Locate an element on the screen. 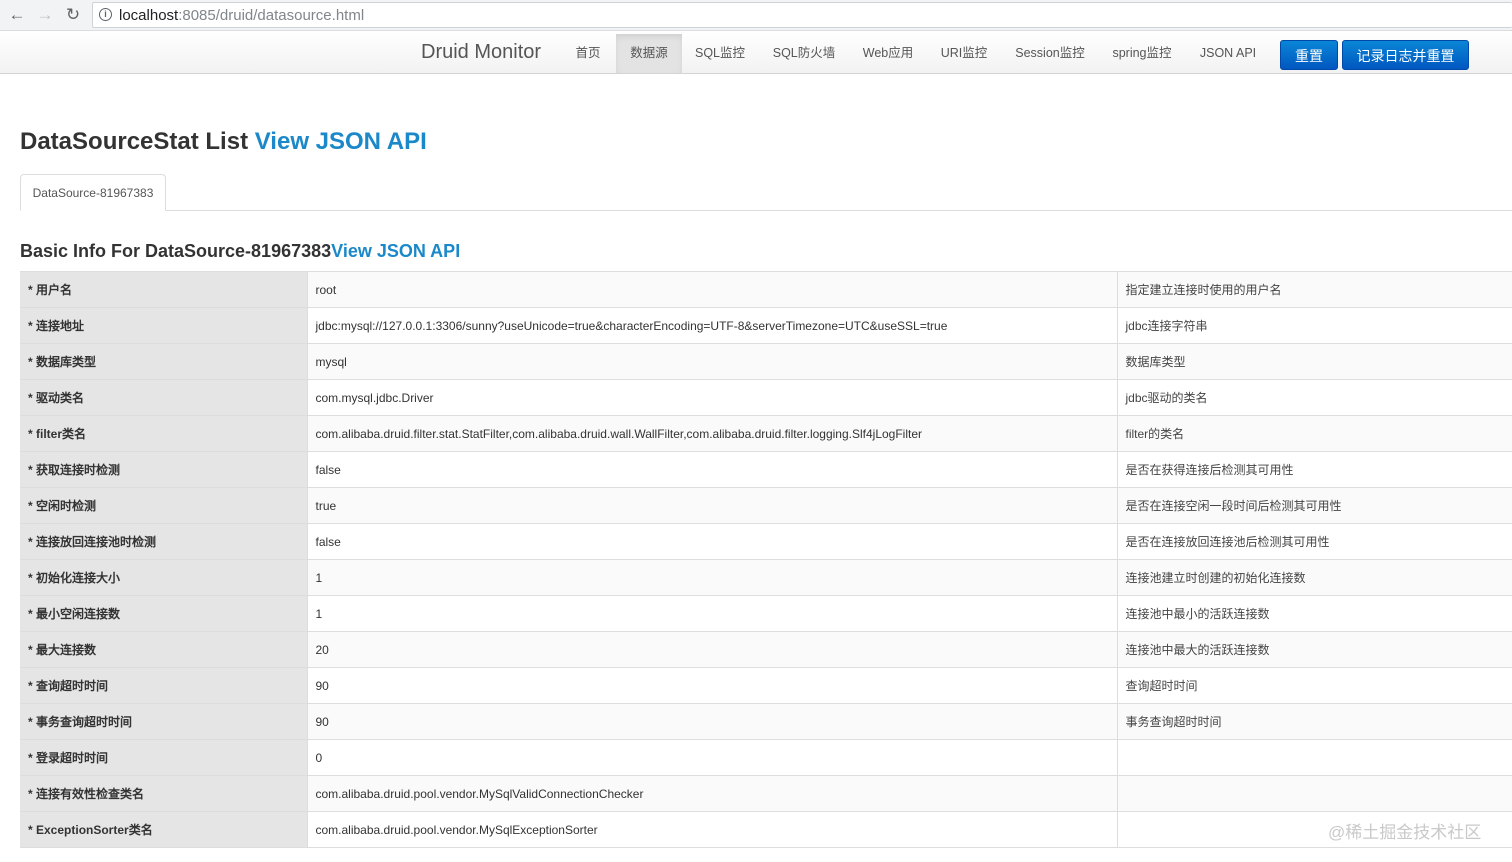 This screenshot has width=1512, height=862. page-title: DataSourceStat List View JSON API is located at coordinates (223, 142).